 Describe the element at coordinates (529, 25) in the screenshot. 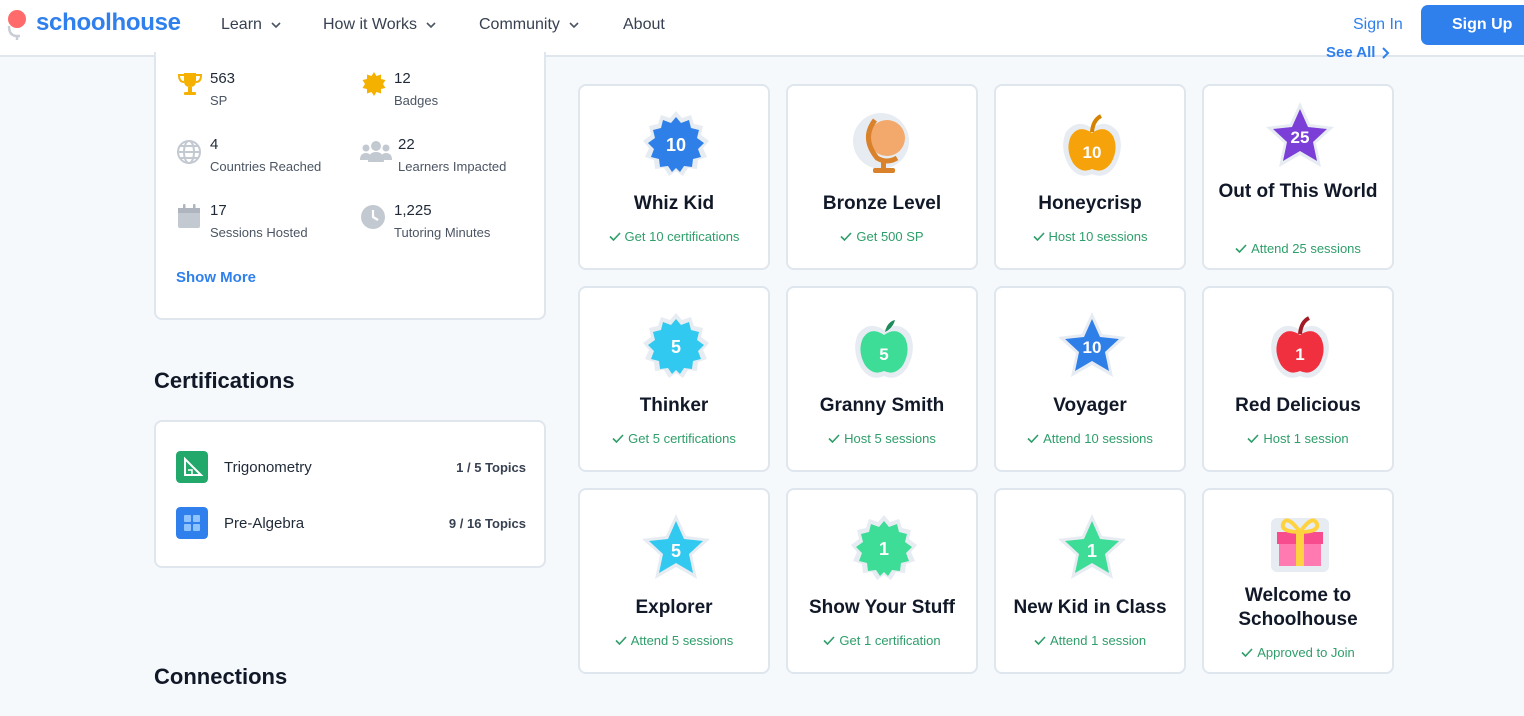

I see `nav-community: Community` at that location.